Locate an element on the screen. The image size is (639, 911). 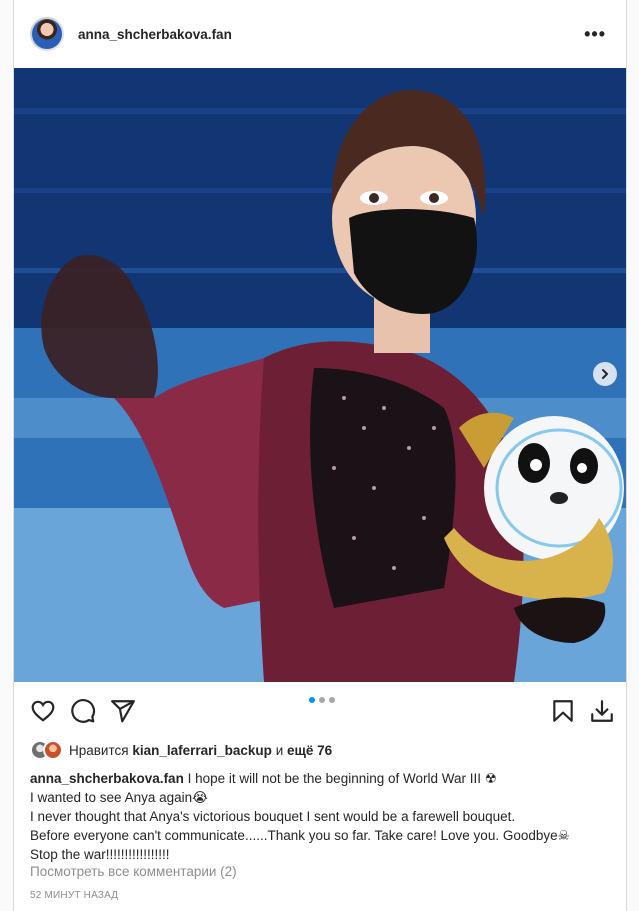
download-icon is located at coordinates (602, 711).